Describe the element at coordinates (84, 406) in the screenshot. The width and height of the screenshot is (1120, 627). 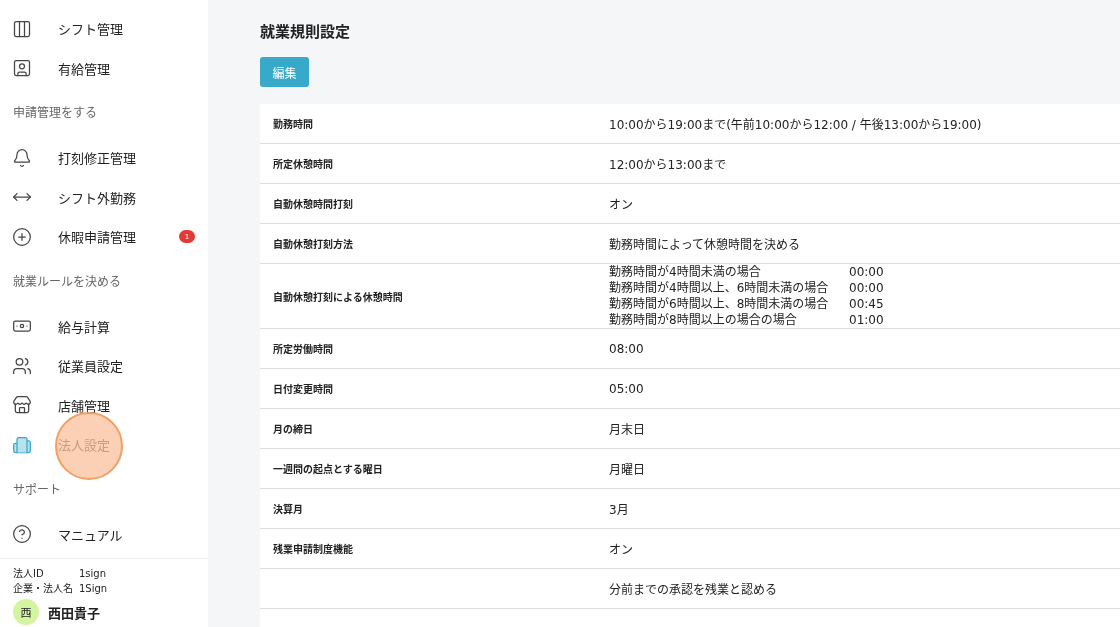
I see `nav-label: 店舗管理` at that location.